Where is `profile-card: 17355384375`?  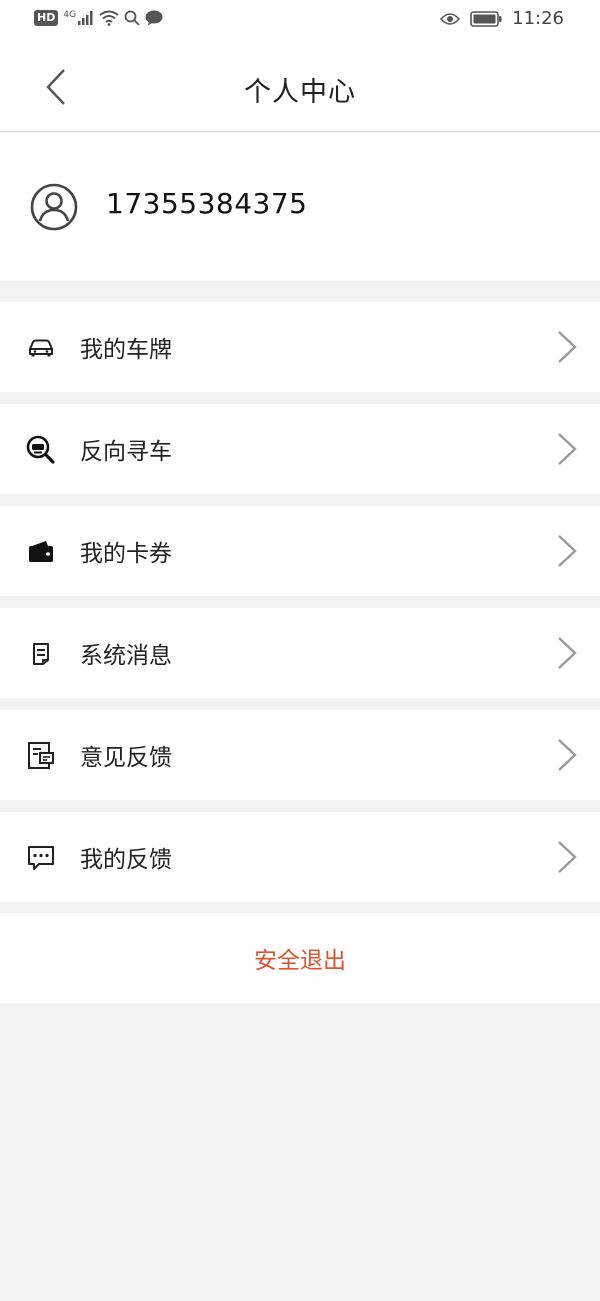
profile-card: 17355384375 is located at coordinates (300, 207).